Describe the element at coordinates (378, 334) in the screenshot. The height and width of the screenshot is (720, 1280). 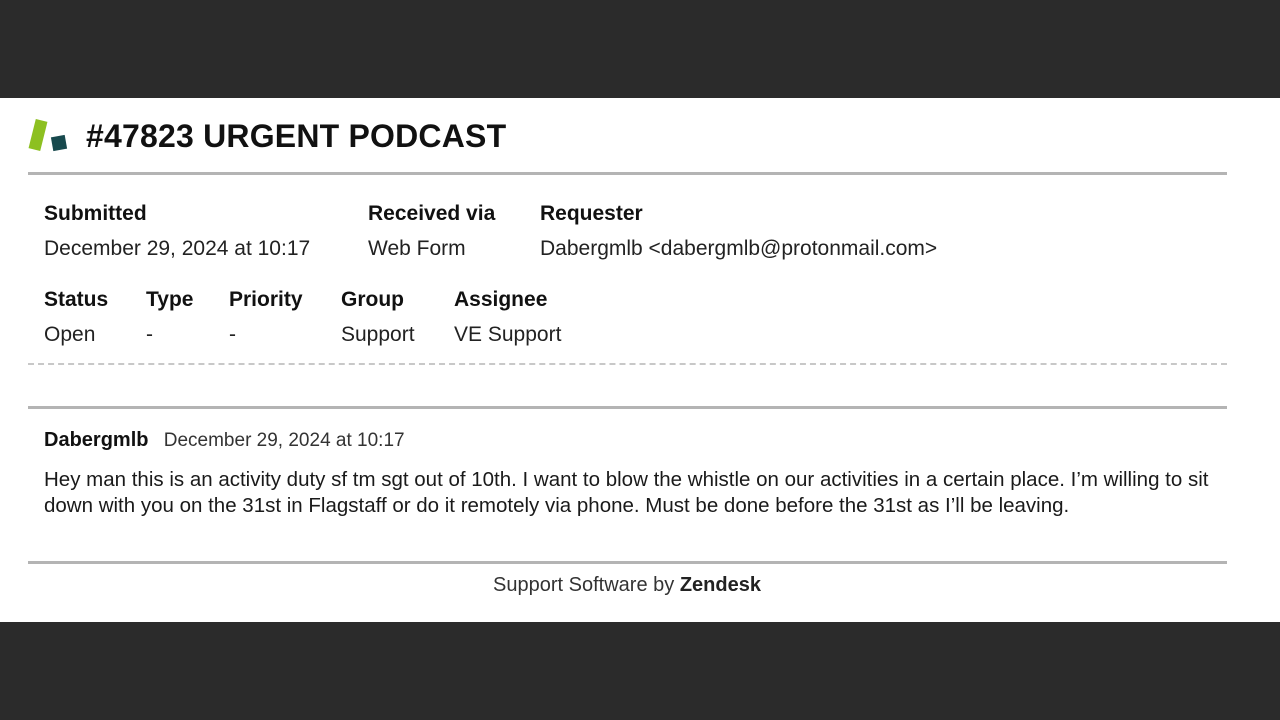
I see `field-value: Support` at that location.